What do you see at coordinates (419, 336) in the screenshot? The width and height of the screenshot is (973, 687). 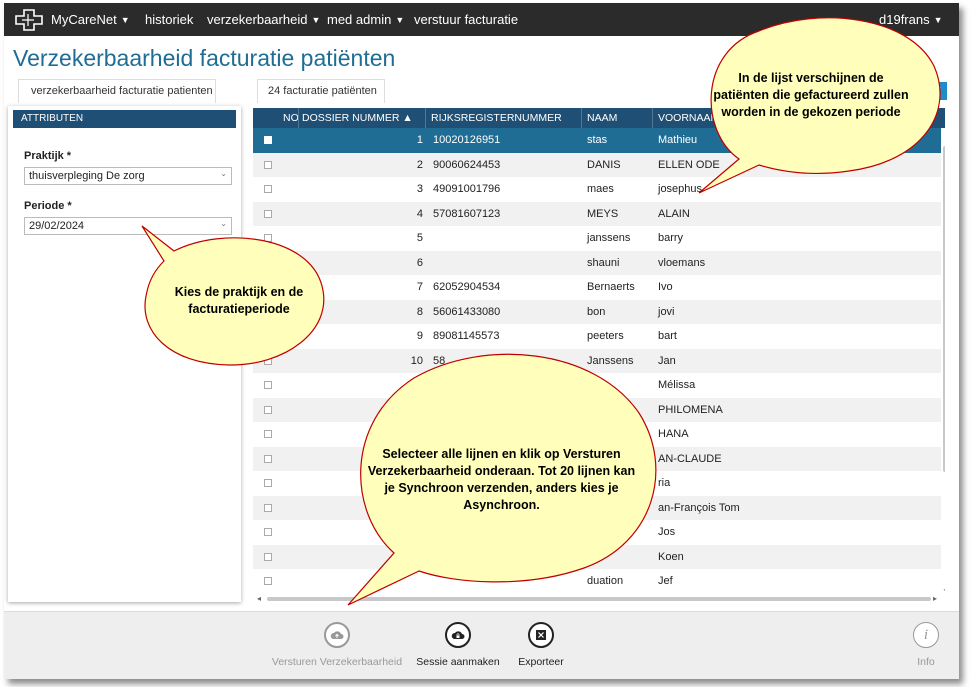 I see `row-number: 9` at bounding box center [419, 336].